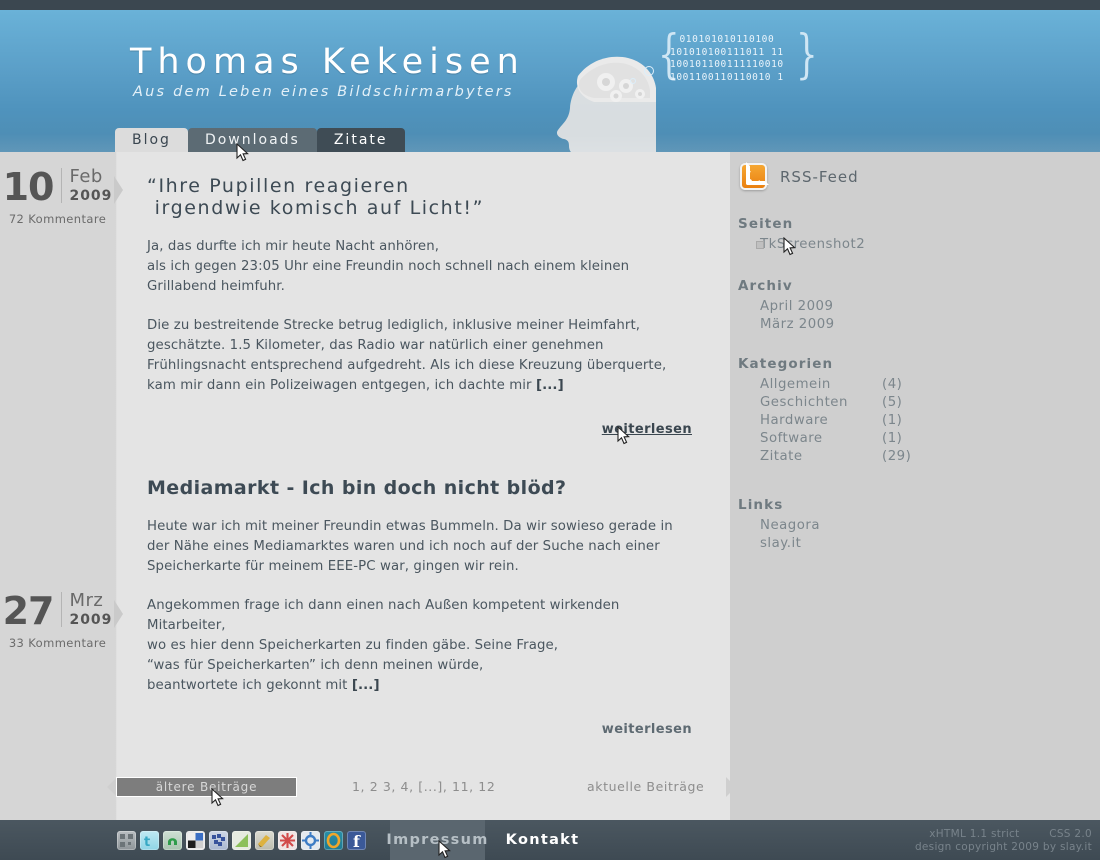 This screenshot has width=1100, height=860. What do you see at coordinates (444, 850) in the screenshot?
I see `cursor-pointer-footer` at bounding box center [444, 850].